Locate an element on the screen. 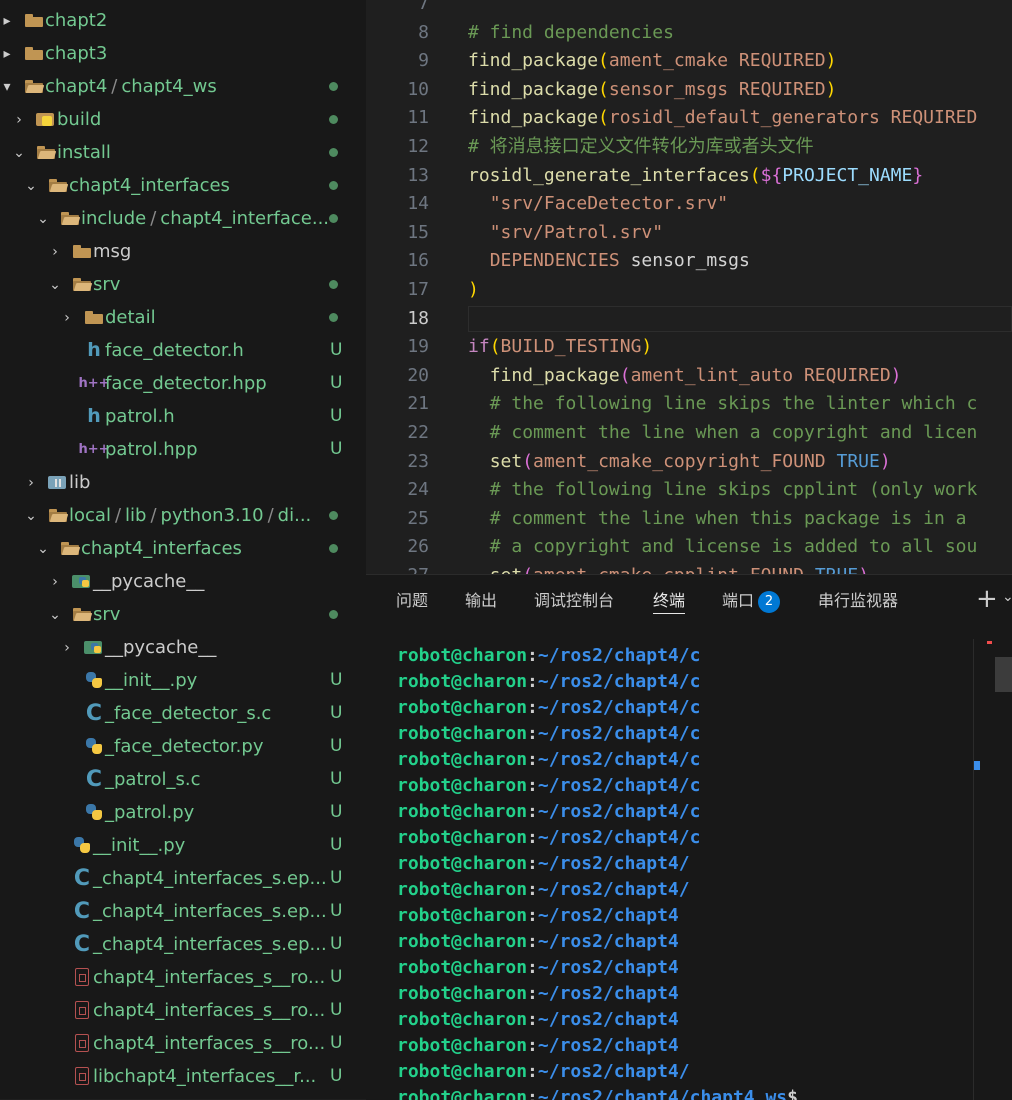 This screenshot has height=1100, width=1012. tree-item: ⌄ install is located at coordinates (183, 152).